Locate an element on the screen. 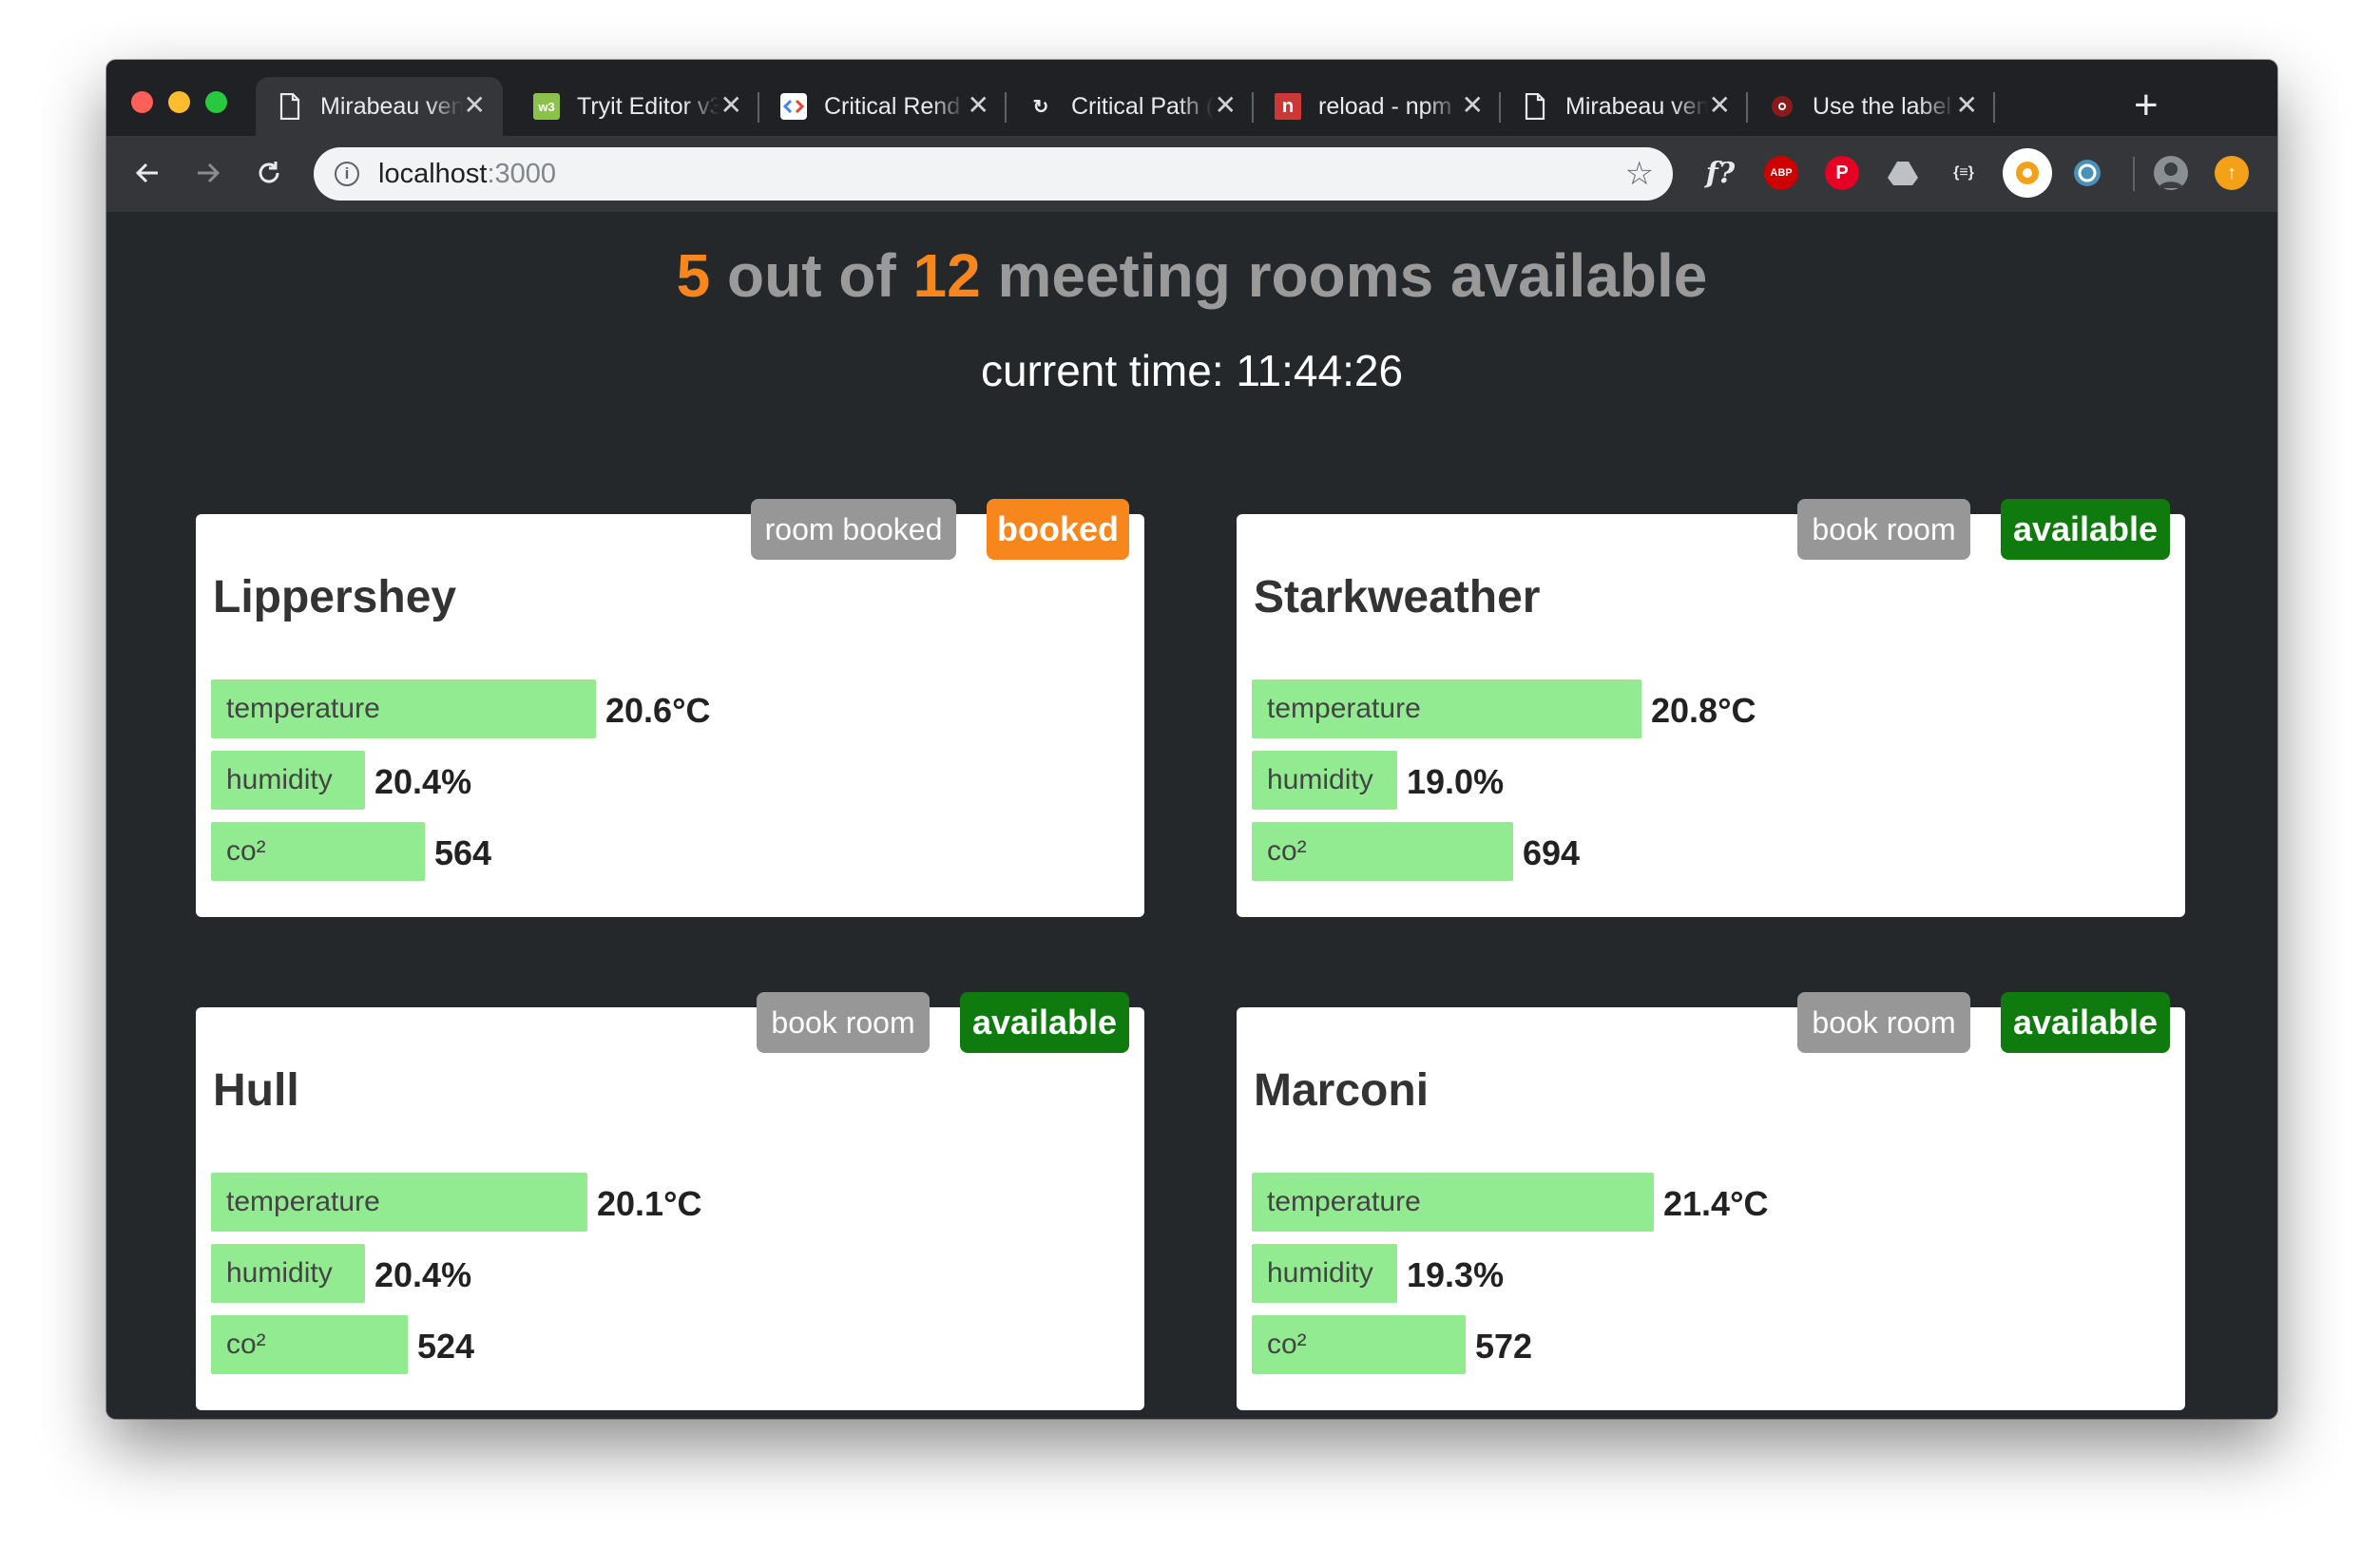 This screenshot has height=1568, width=2380. new-tab-button: + is located at coordinates (2146, 106).